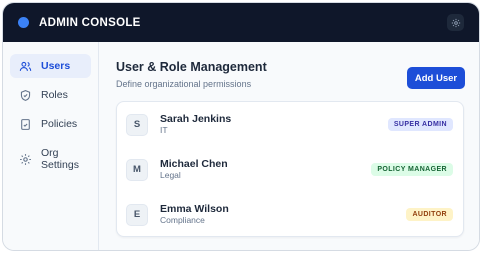 This screenshot has height=253, width=482. I want to click on role-badge: AUDITOR, so click(429, 214).